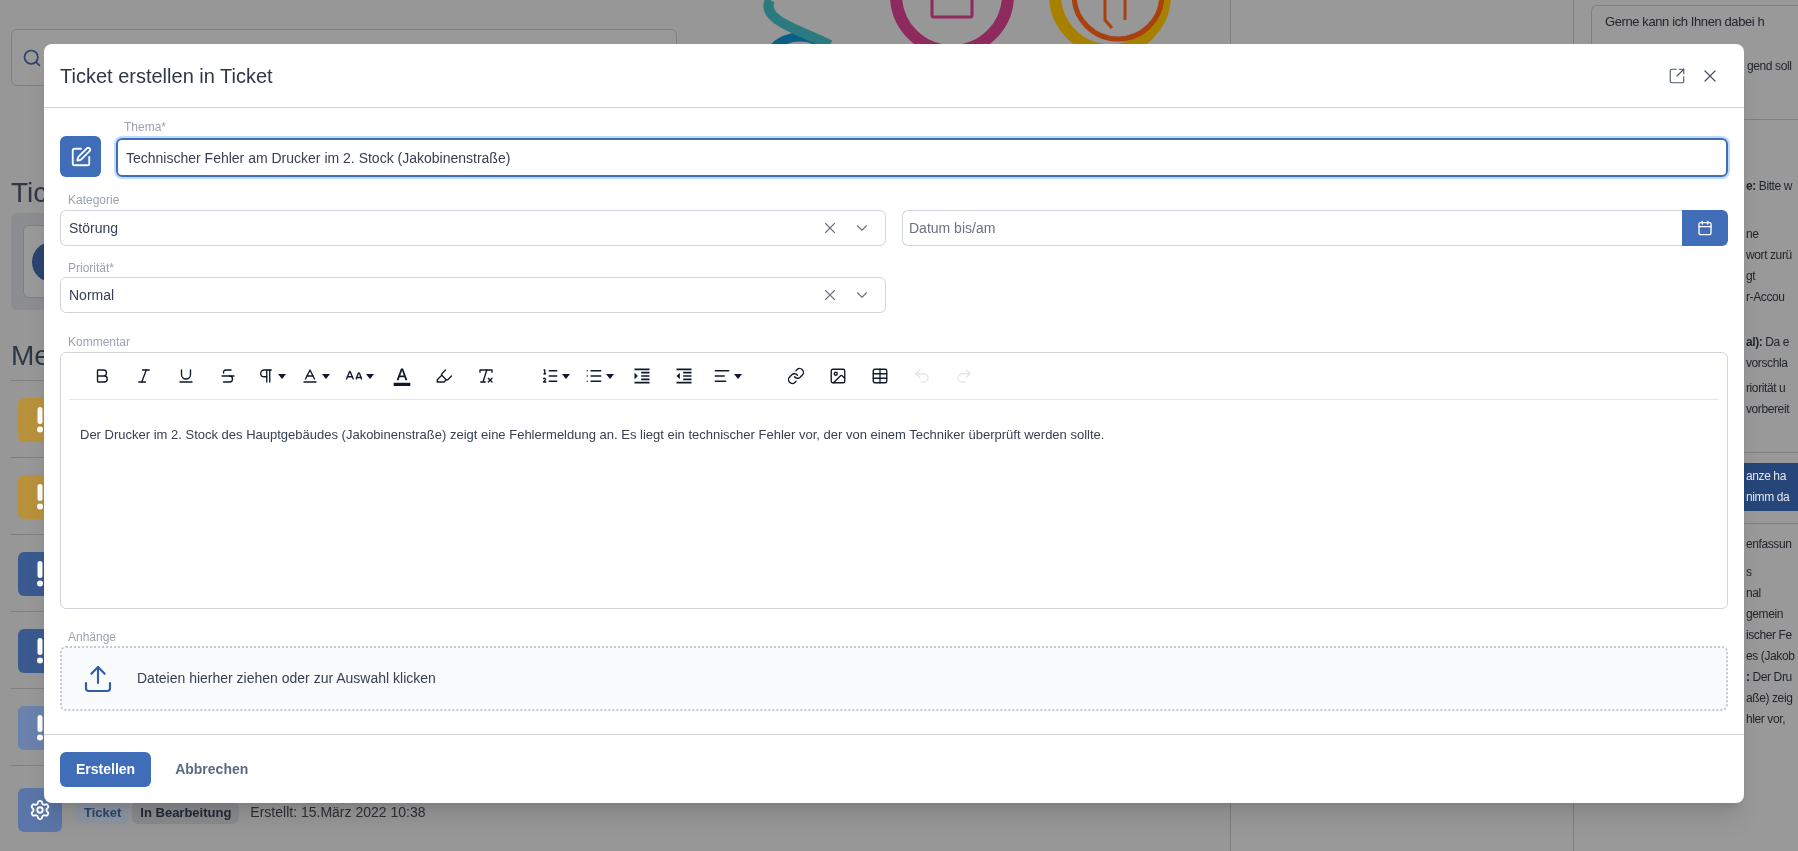 The height and width of the screenshot is (851, 1798). I want to click on edit-button, so click(80, 156).